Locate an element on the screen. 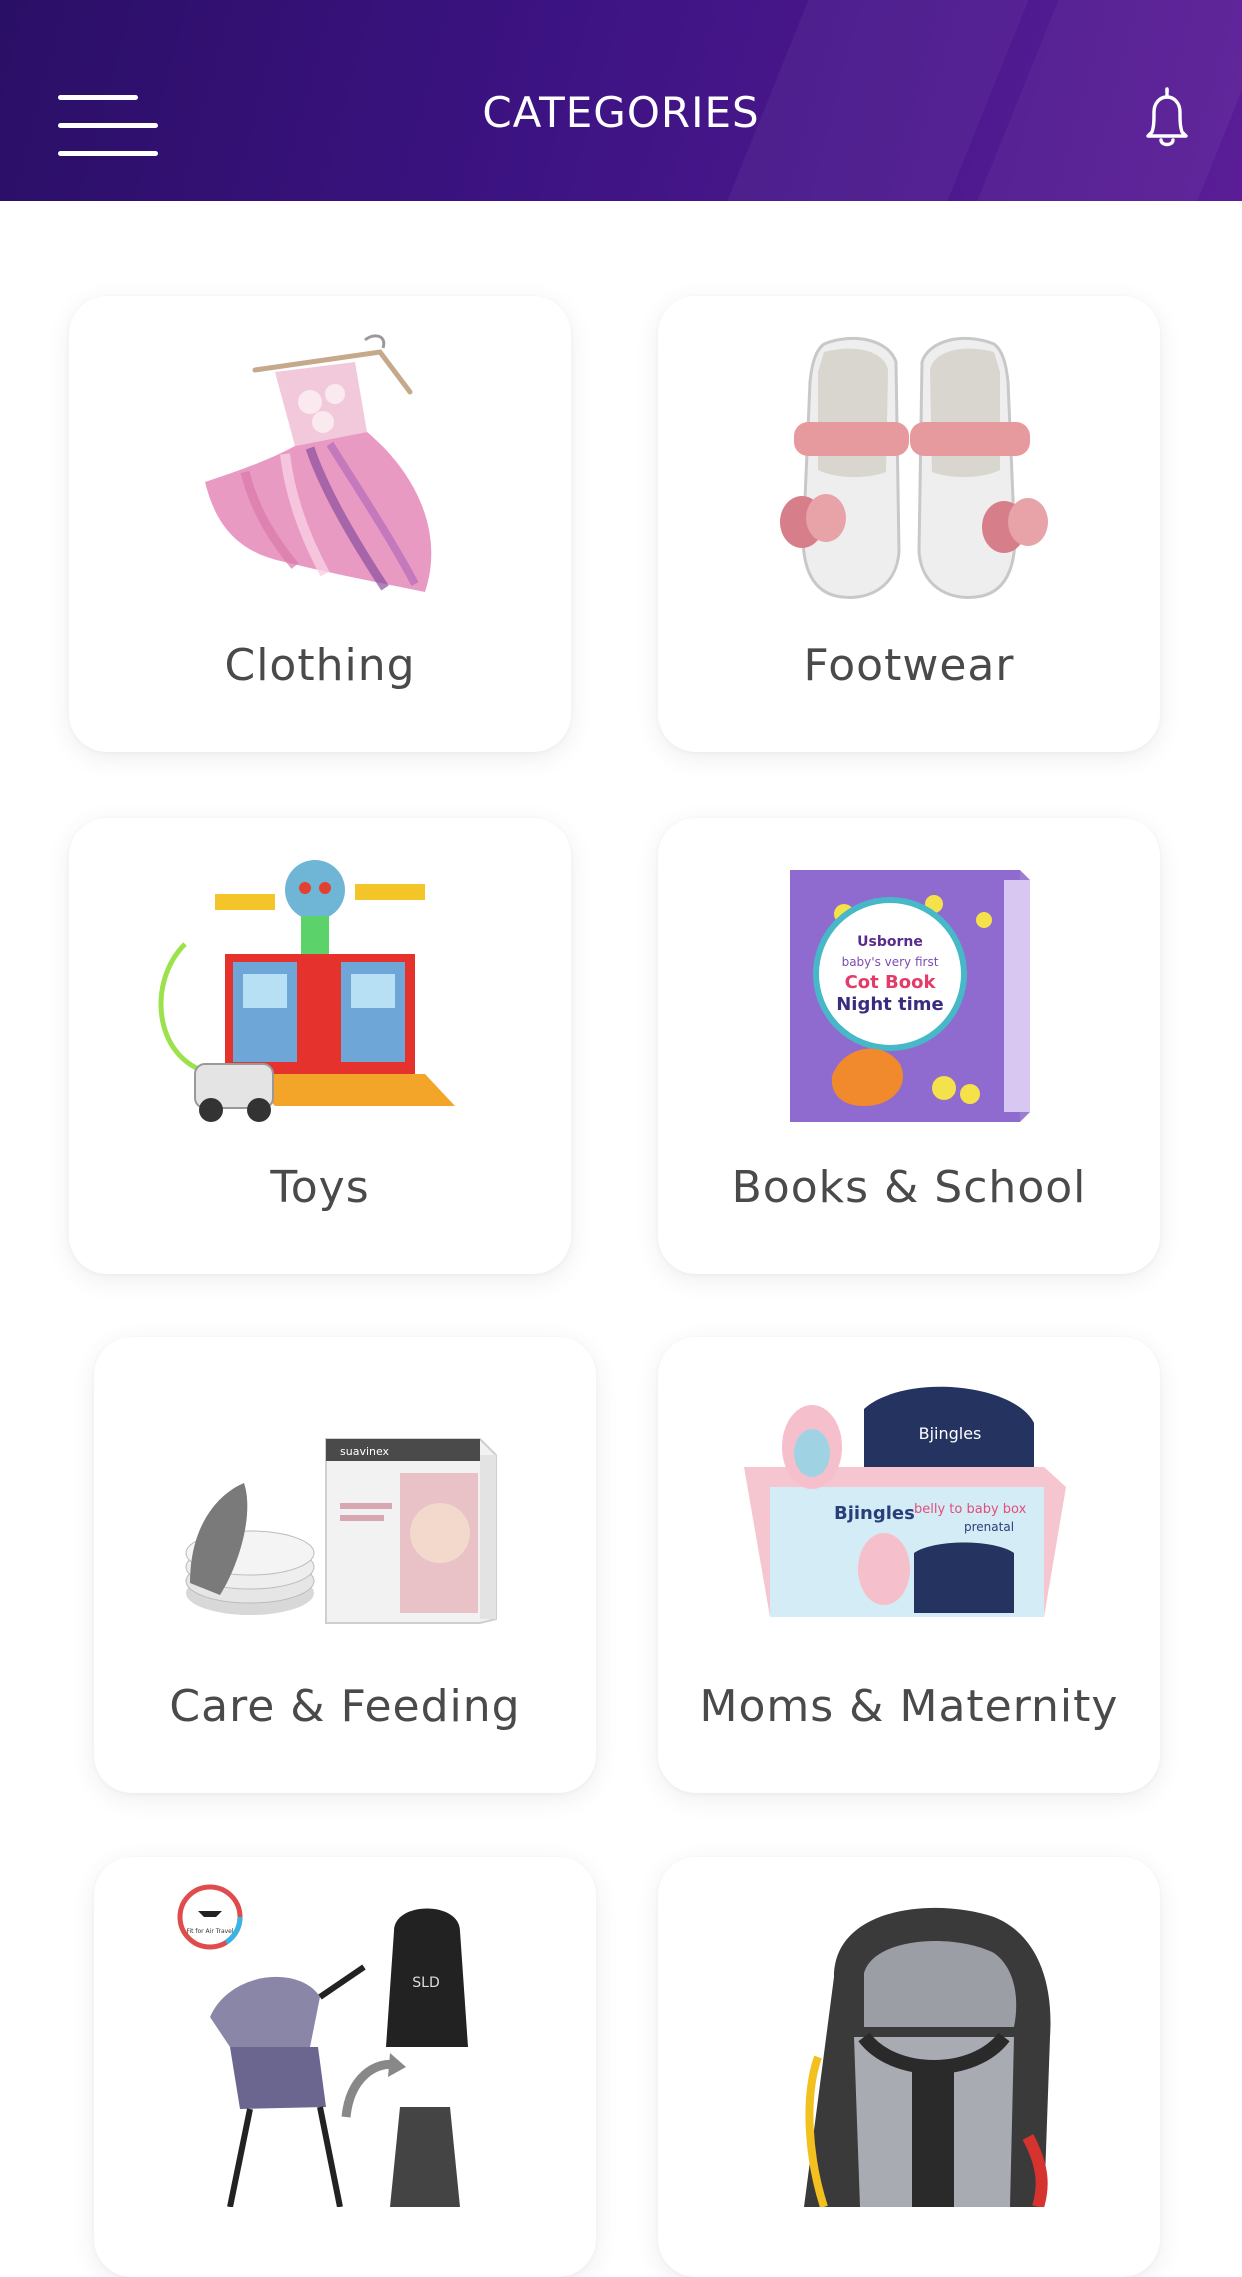 This screenshot has width=1242, height=2277. category-card-car-seat is located at coordinates (909, 2067).